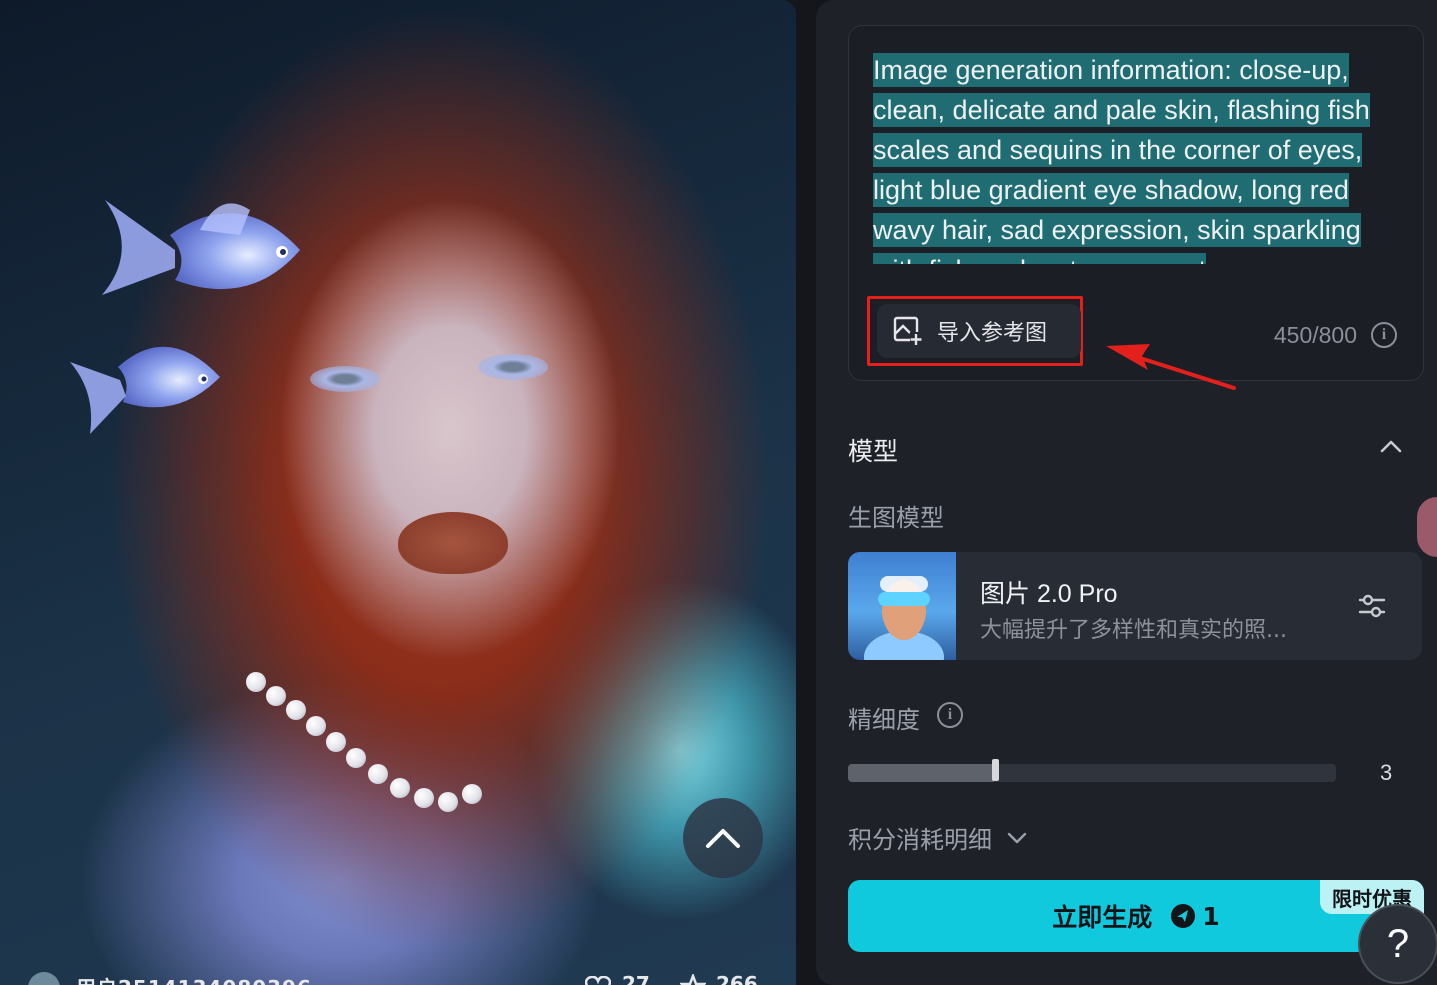 The image size is (1437, 985). What do you see at coordinates (995, 770) in the screenshot?
I see `detail-slider-thumb` at bounding box center [995, 770].